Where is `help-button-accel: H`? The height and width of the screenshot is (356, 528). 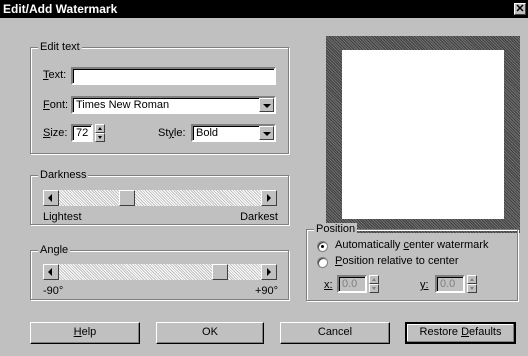 help-button-accel: H is located at coordinates (77, 332).